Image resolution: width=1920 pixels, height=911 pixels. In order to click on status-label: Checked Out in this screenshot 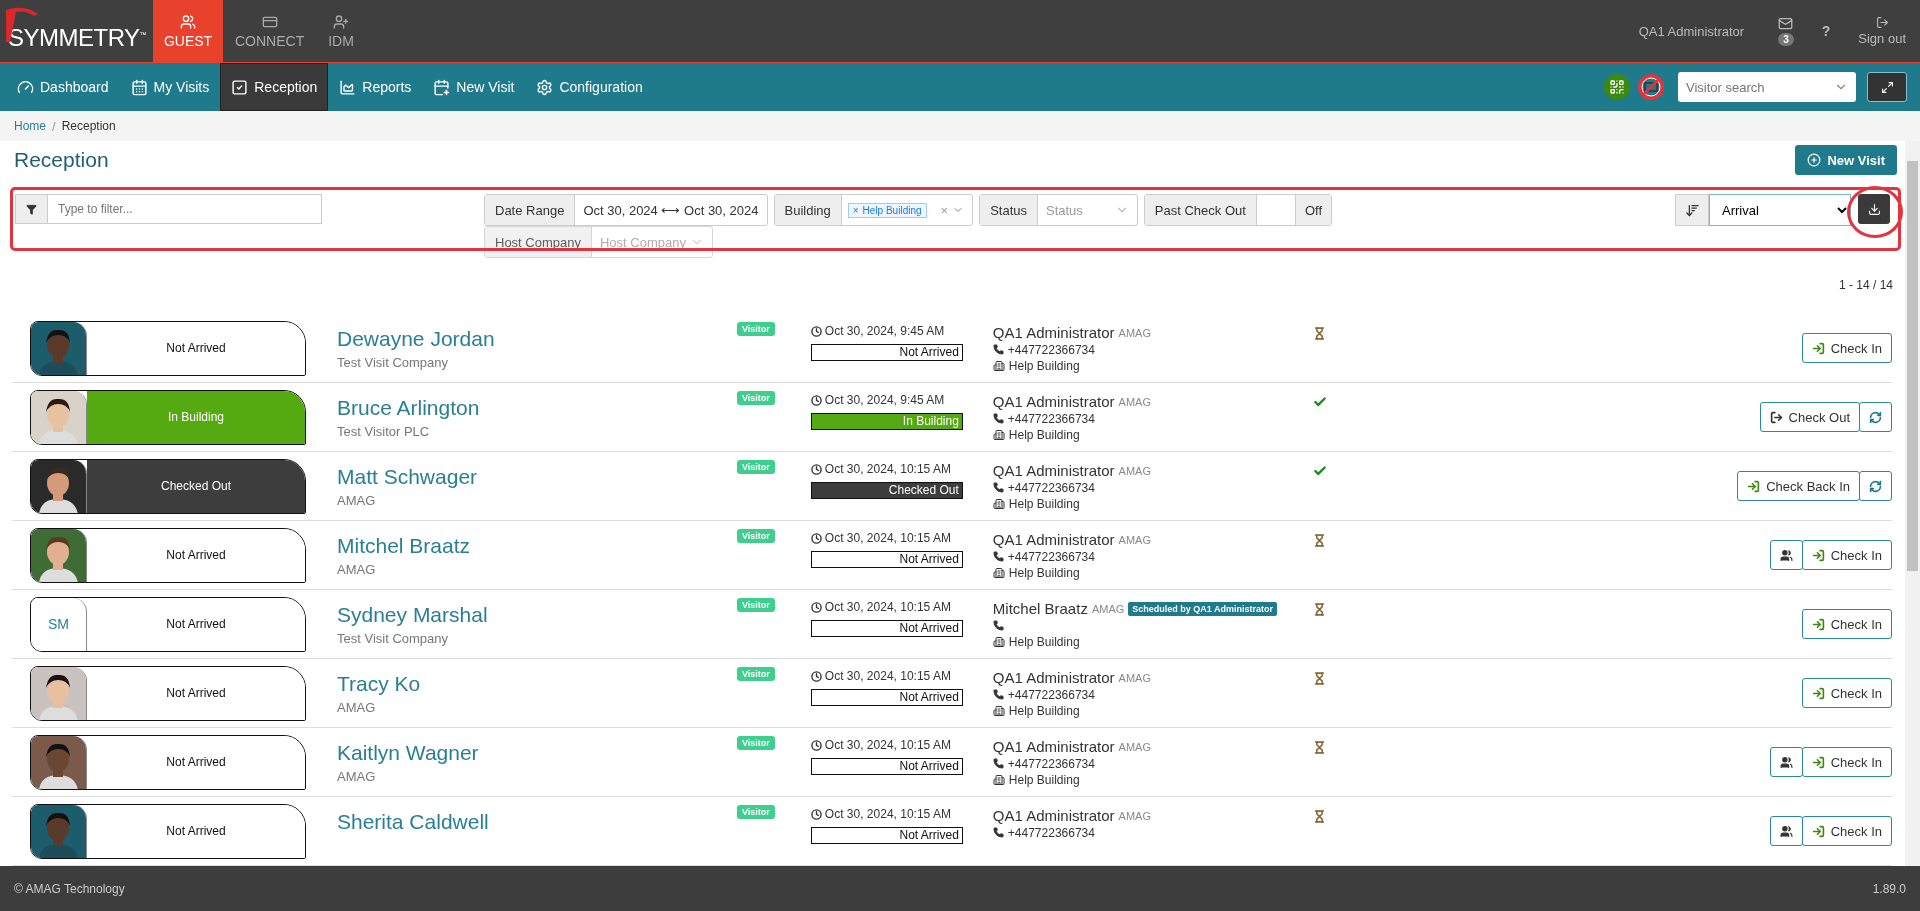, I will do `click(196, 486)`.